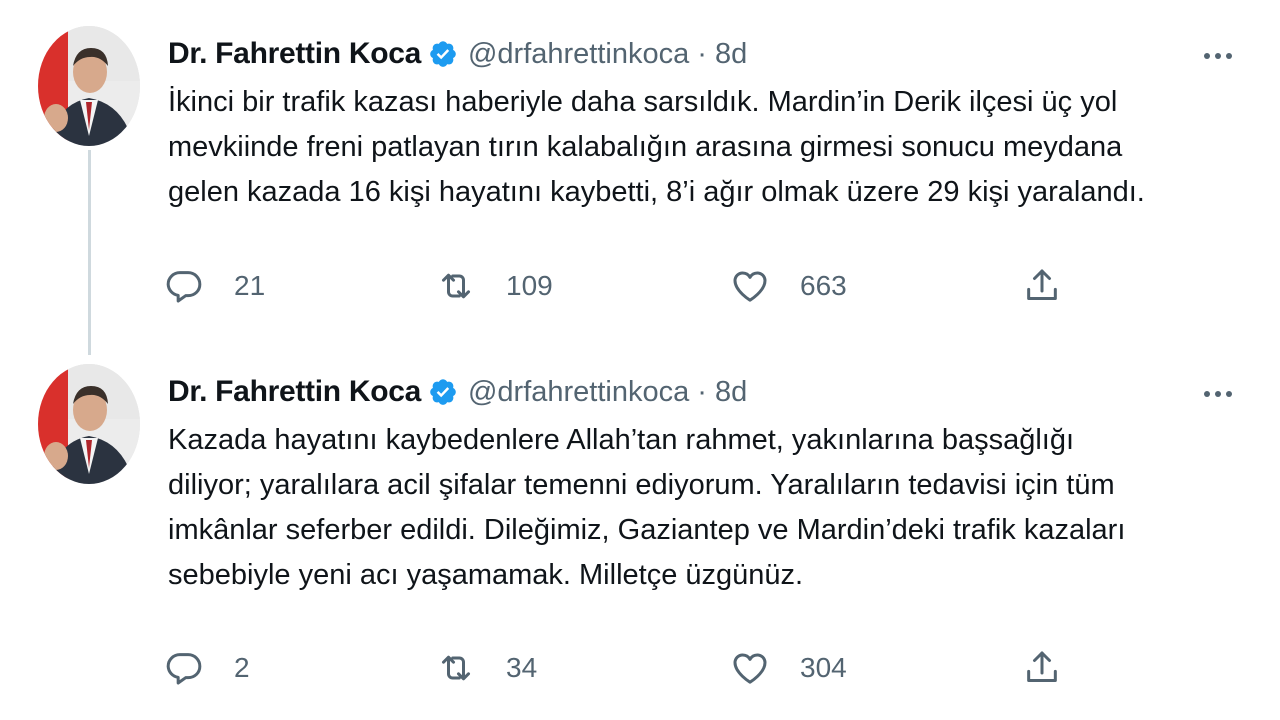  I want to click on tweet-actions: 2 34 304, so click(664, 668).